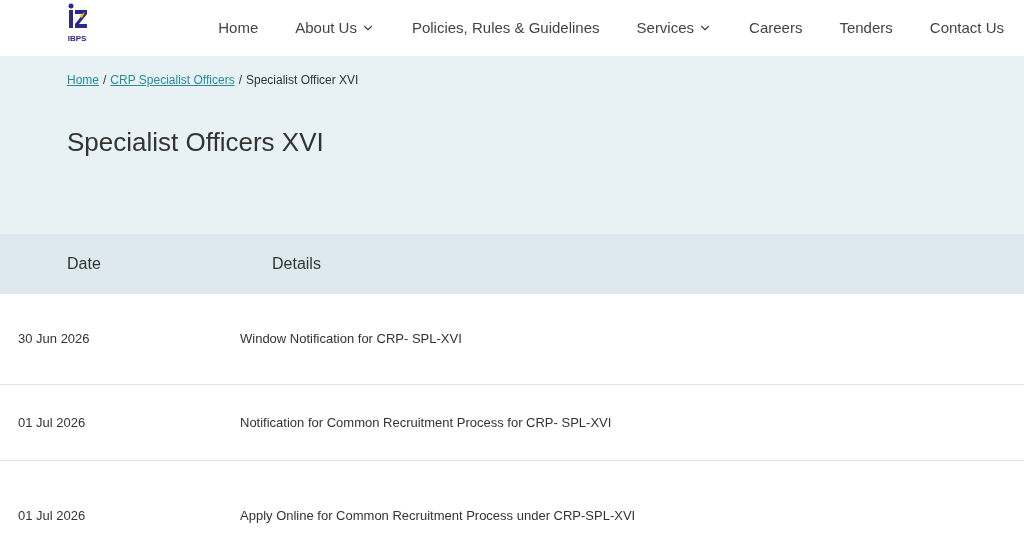 This screenshot has width=1024, height=548. I want to click on nav-link: Careers, so click(776, 28).